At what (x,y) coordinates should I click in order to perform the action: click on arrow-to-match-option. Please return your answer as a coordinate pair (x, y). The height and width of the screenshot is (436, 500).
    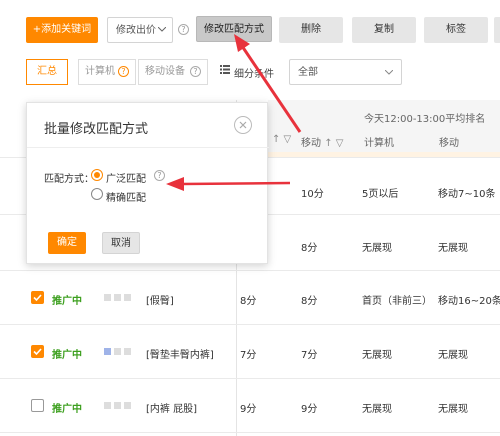
    Looking at the image, I should click on (236, 183).